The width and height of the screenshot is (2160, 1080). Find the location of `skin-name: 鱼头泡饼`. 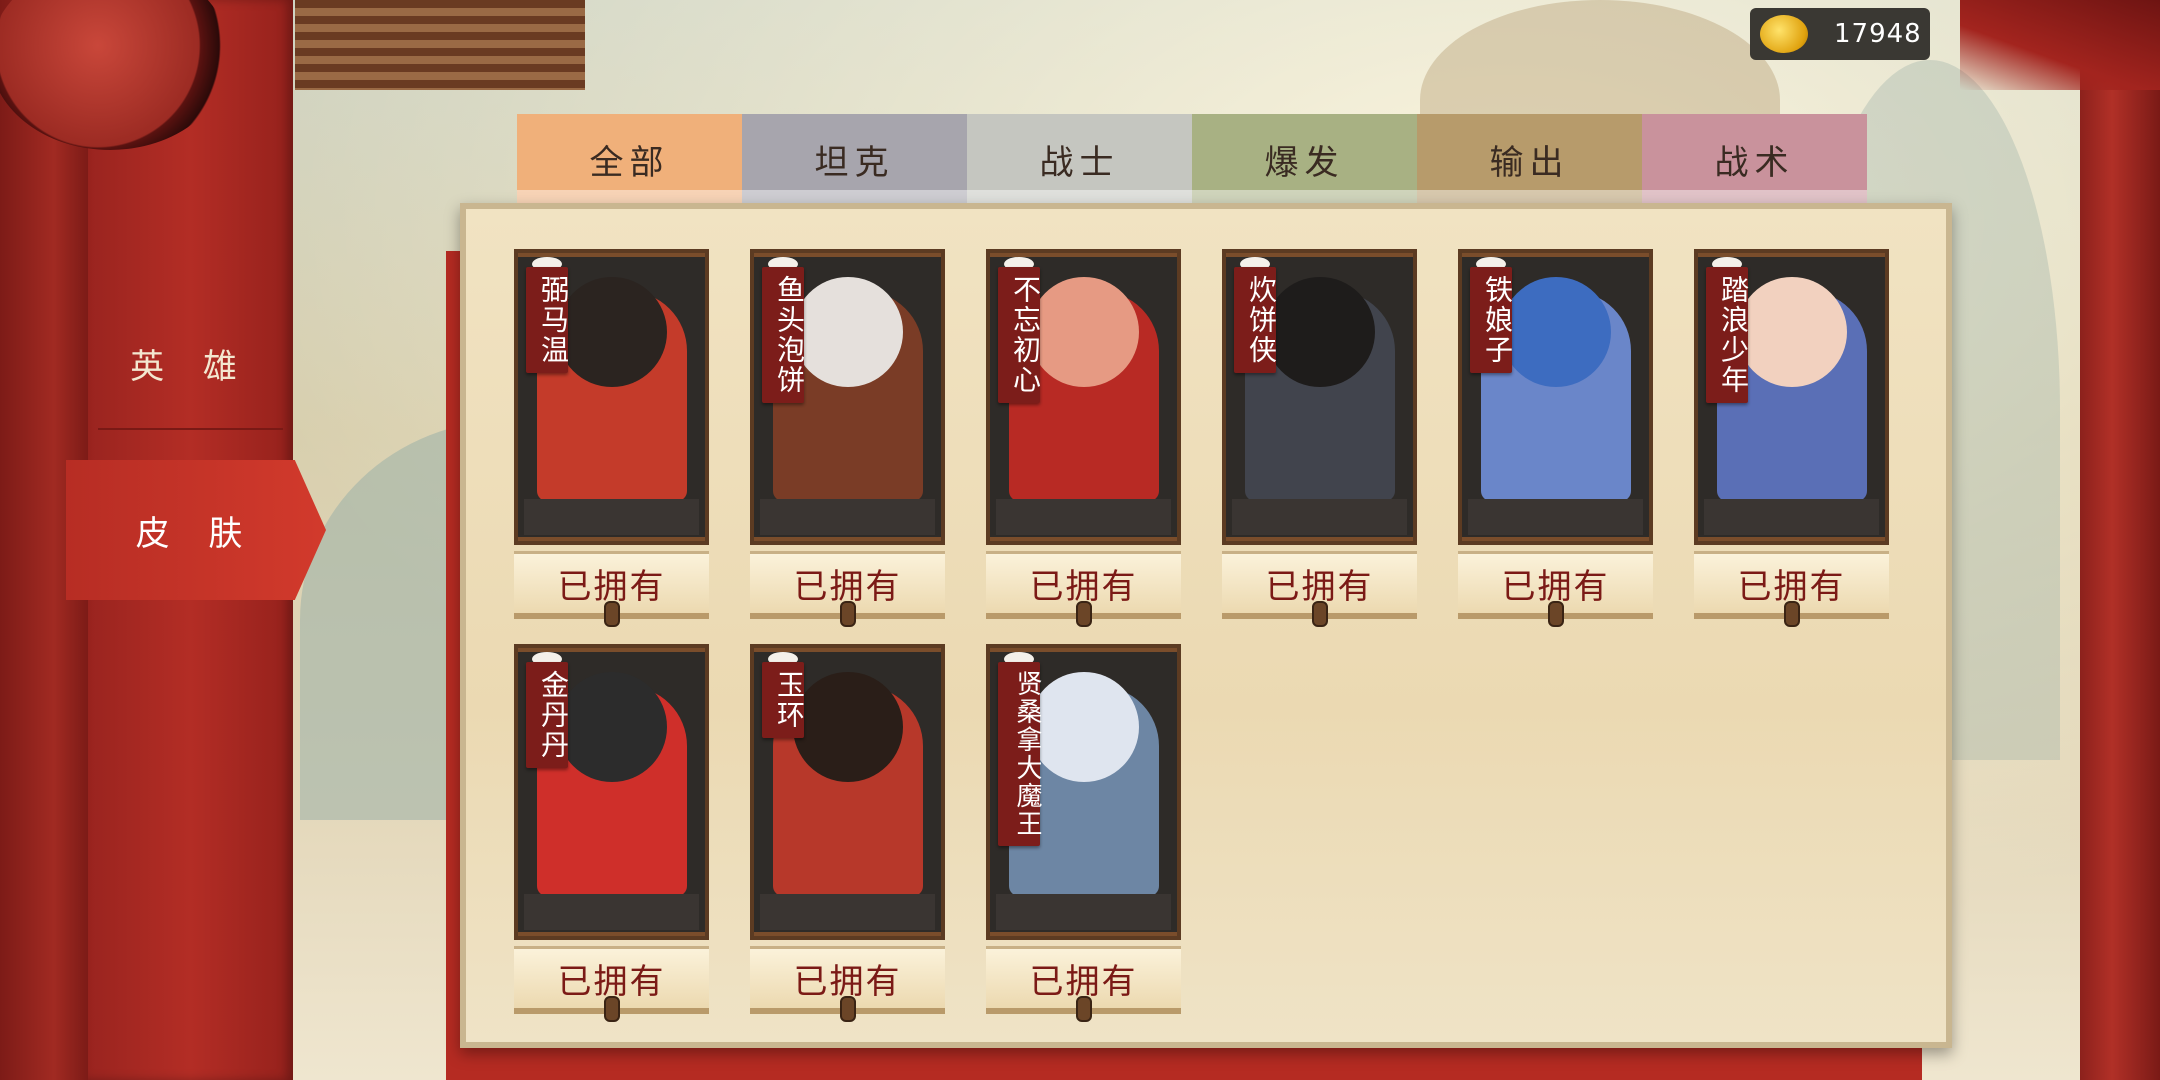

skin-name: 鱼头泡饼 is located at coordinates (784, 335).